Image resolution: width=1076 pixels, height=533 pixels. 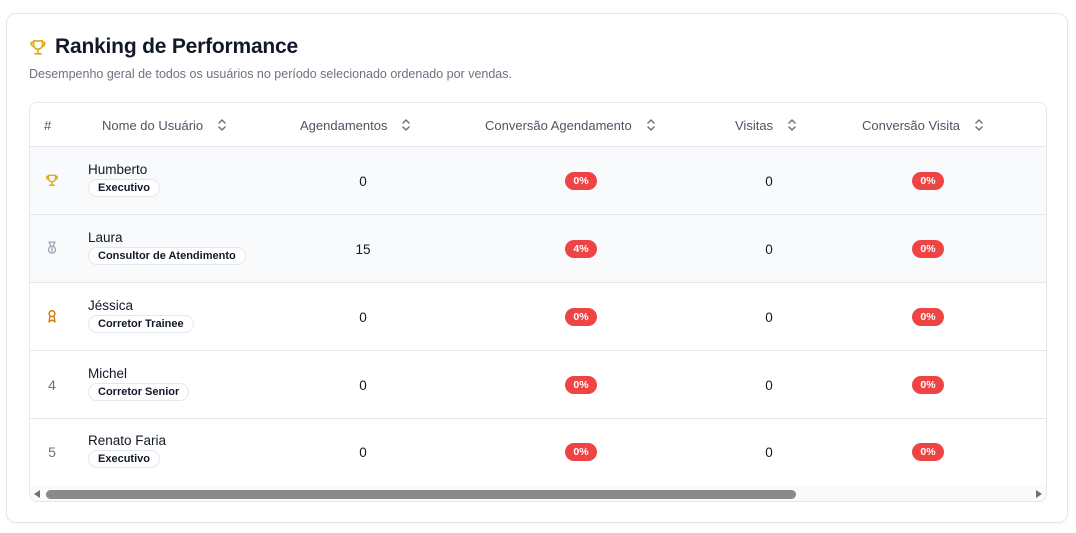 What do you see at coordinates (177, 46) in the screenshot?
I see `page-title: Ranking de Performance` at bounding box center [177, 46].